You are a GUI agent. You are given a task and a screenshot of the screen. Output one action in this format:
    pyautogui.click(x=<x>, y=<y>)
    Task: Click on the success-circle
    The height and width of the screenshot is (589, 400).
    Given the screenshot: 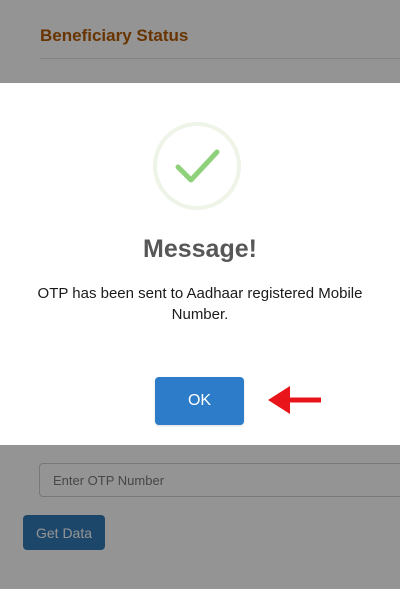 What is the action you would take?
    pyautogui.click(x=197, y=166)
    